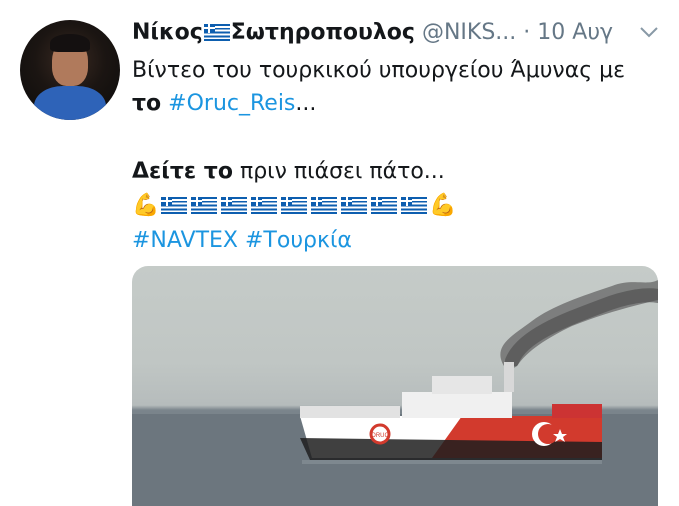 This screenshot has width=679, height=506. I want to click on author-name: Νίκος Σωτηροπουλος, so click(273, 32).